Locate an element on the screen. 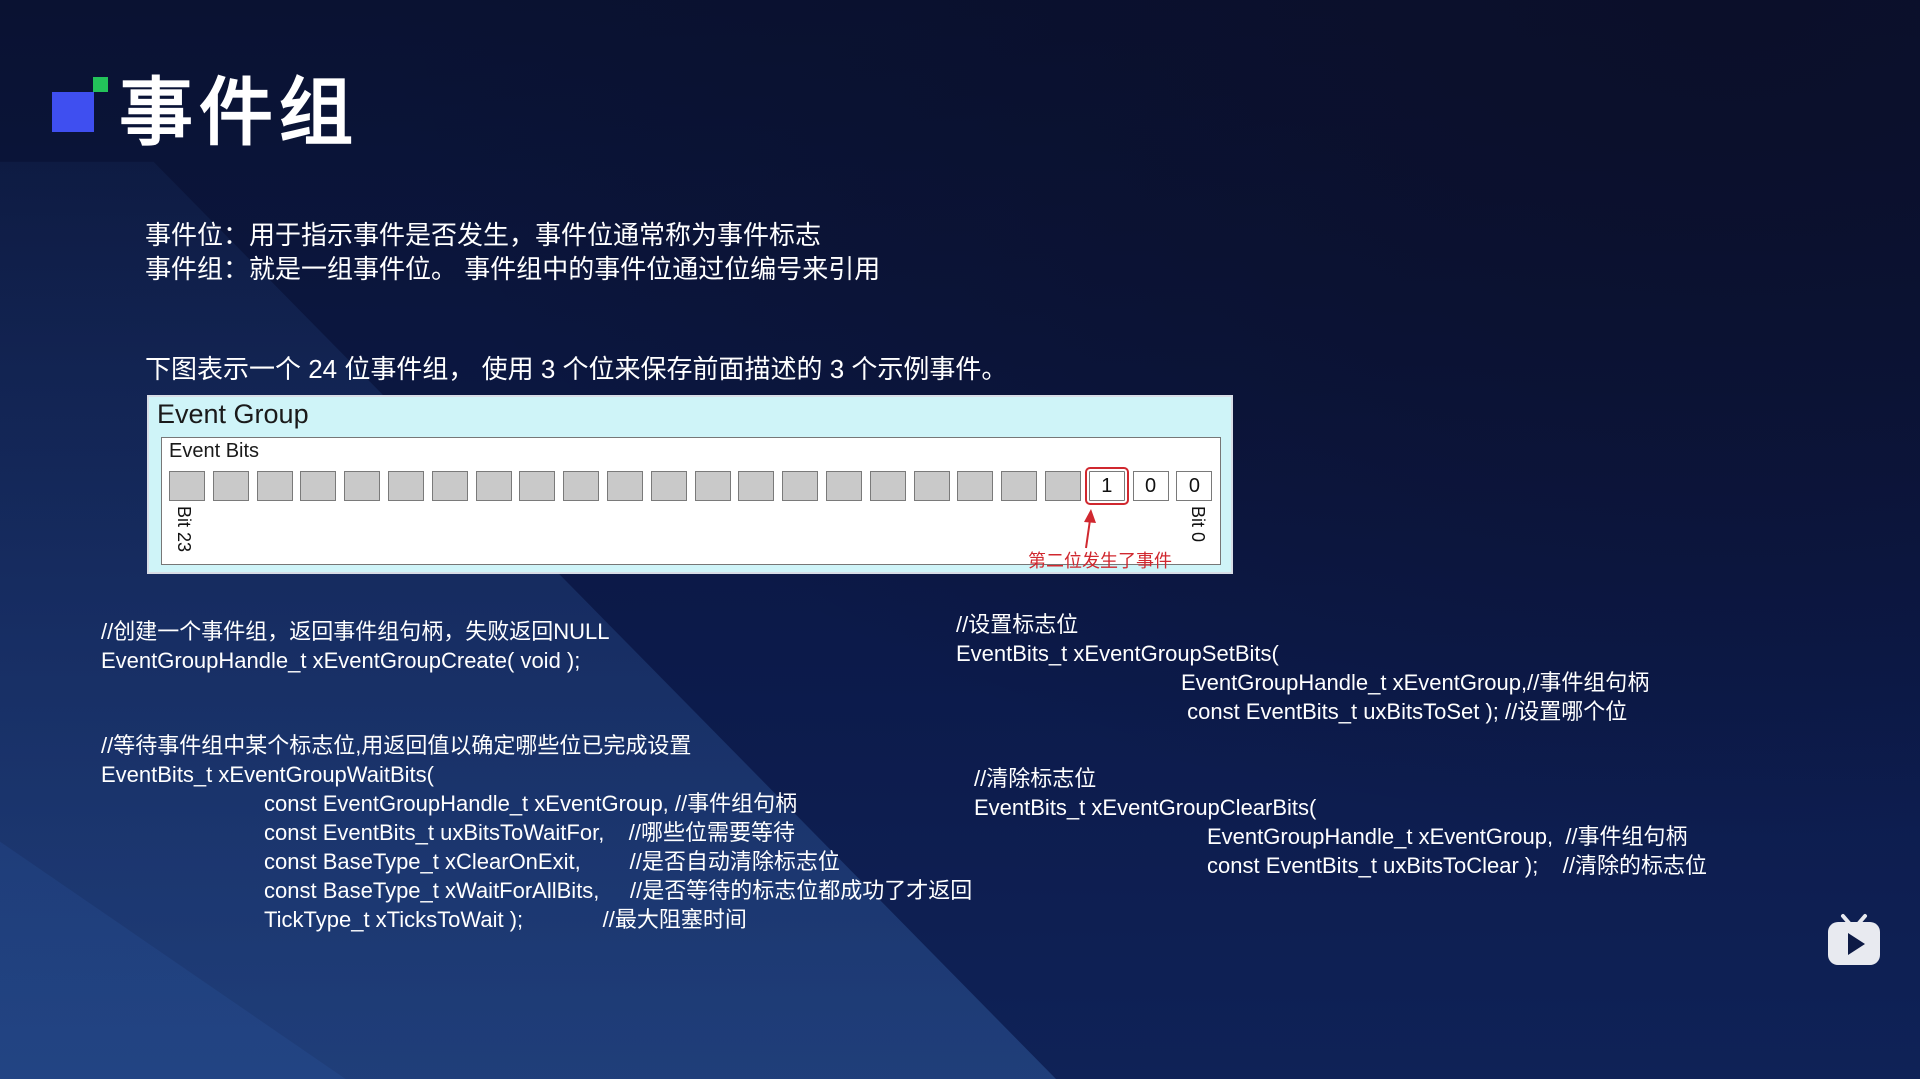 The height and width of the screenshot is (1079, 1920). event-group-definition: 事件组：就是一组事件位。 事件组中的事件位通过位编号来引用 is located at coordinates (513, 269).